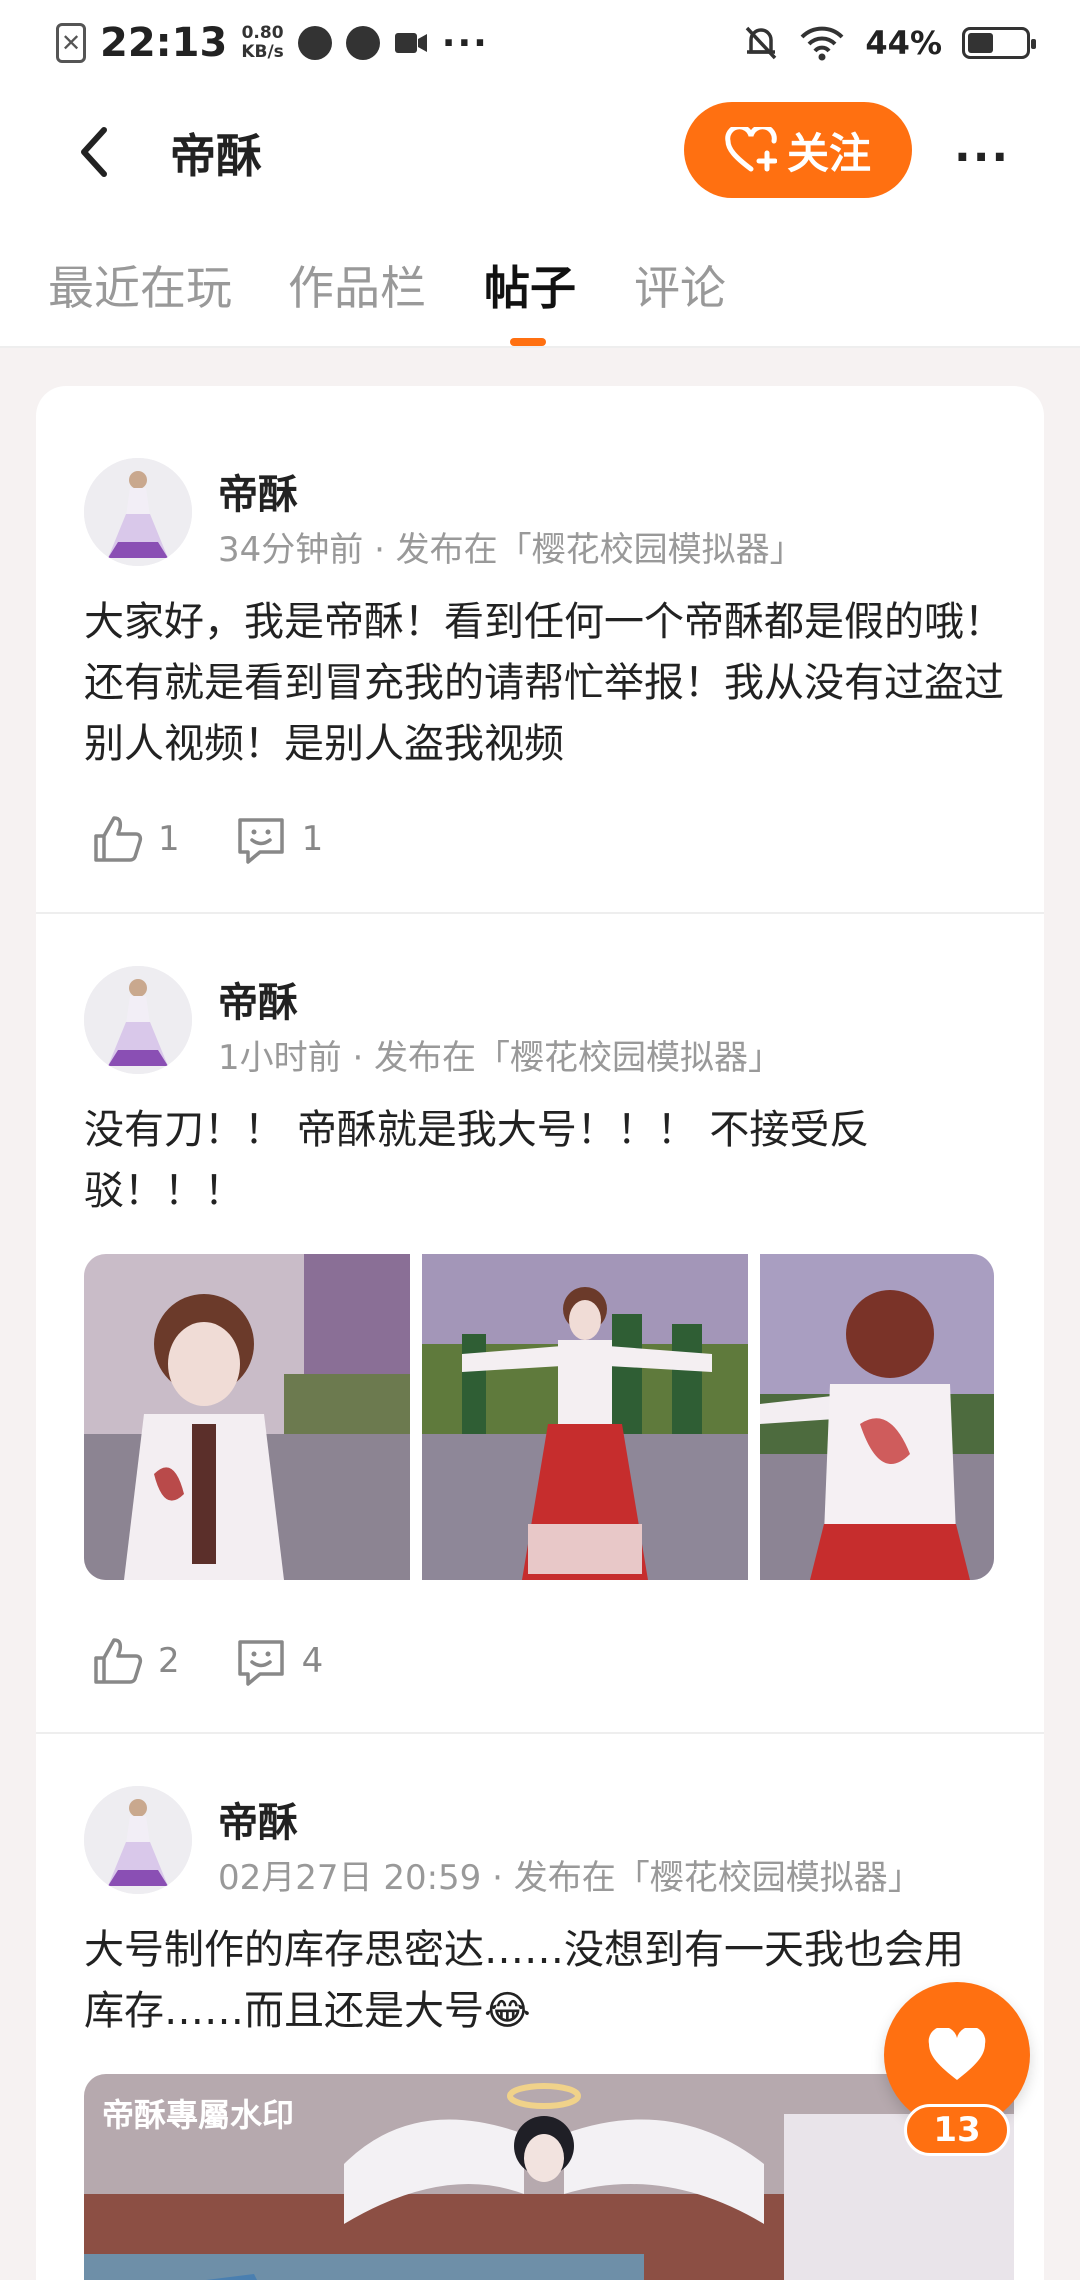 The image size is (1080, 2280). I want to click on post-actions: 2 4, so click(233, 1661).